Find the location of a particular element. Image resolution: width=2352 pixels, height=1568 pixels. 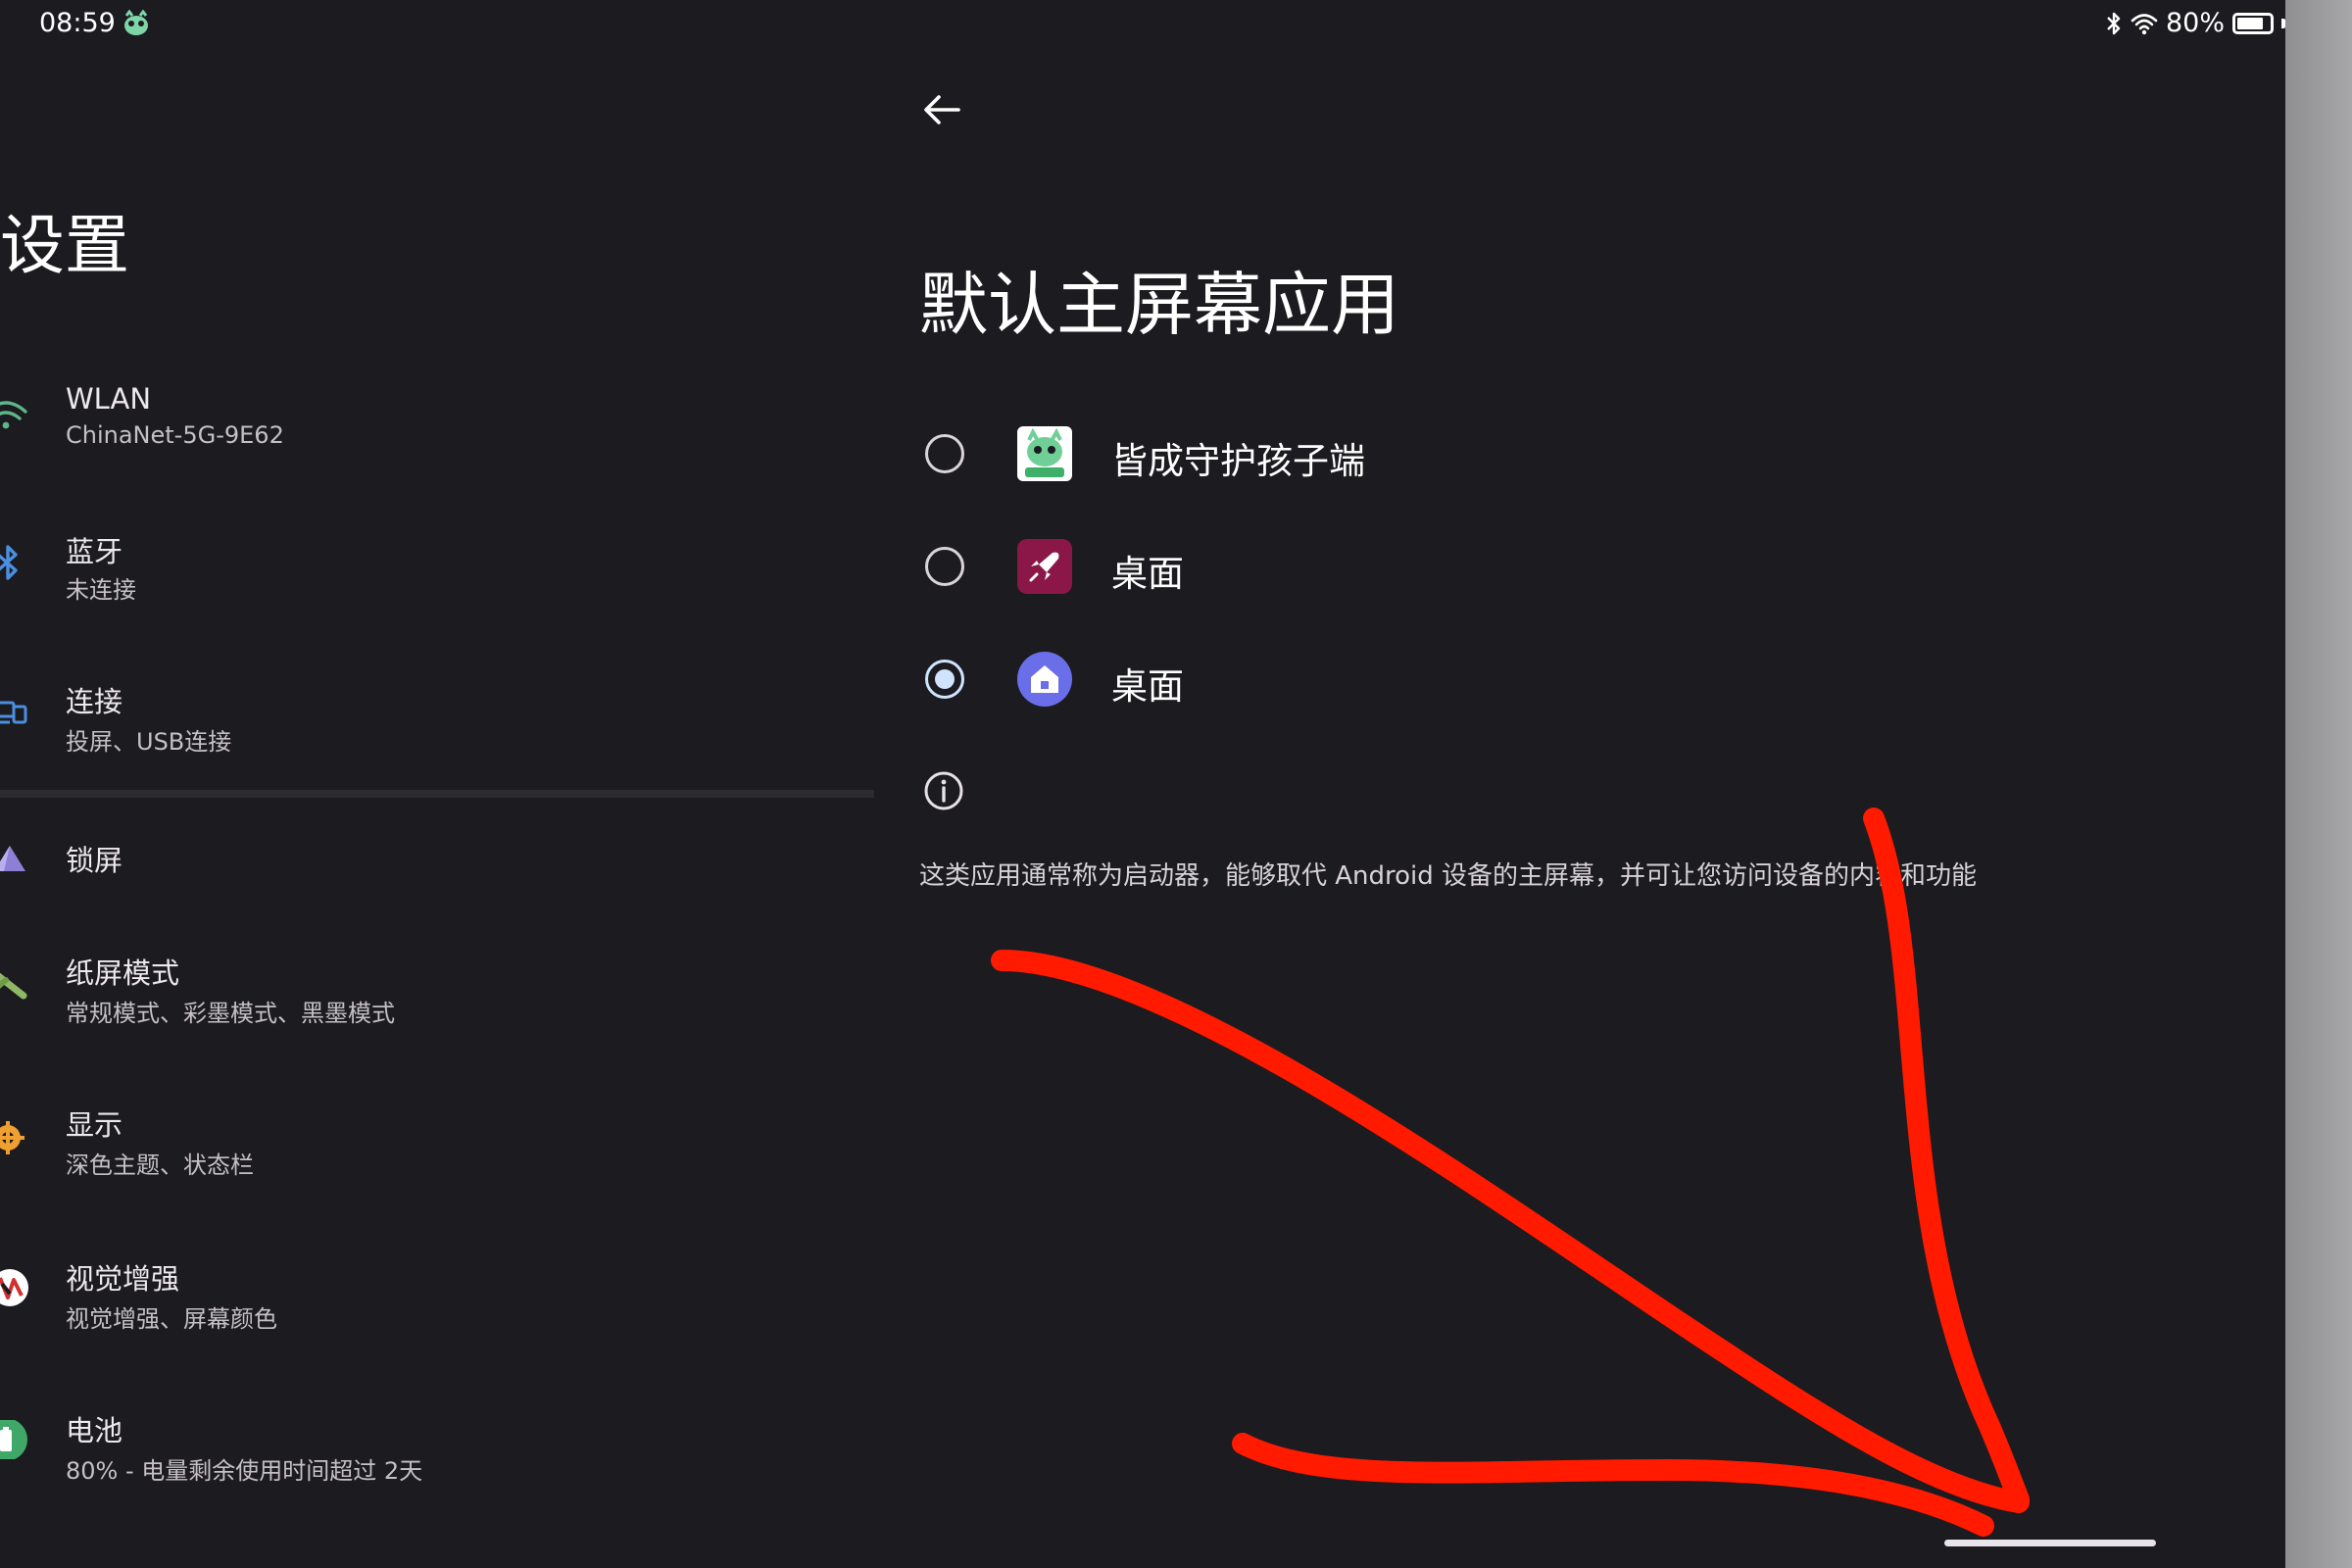

launcher-rocket-icon is located at coordinates (1044, 566).